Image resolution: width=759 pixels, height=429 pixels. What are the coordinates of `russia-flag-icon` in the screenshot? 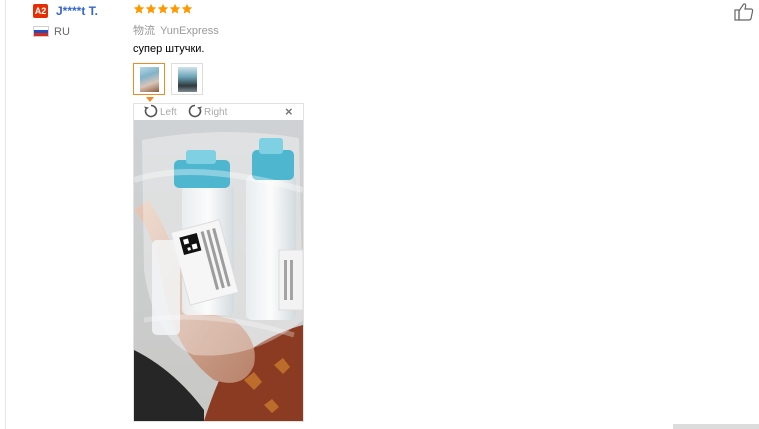 It's located at (41, 31).